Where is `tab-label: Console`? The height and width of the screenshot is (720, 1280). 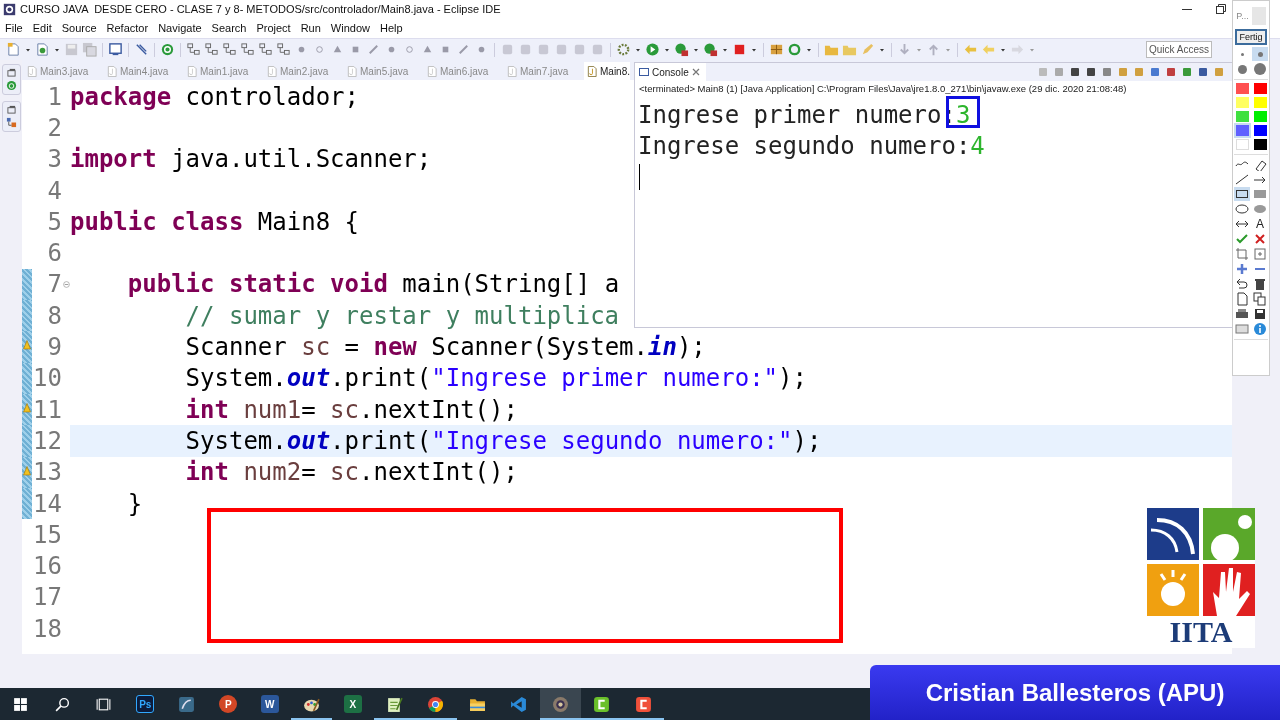 tab-label: Console is located at coordinates (670, 72).